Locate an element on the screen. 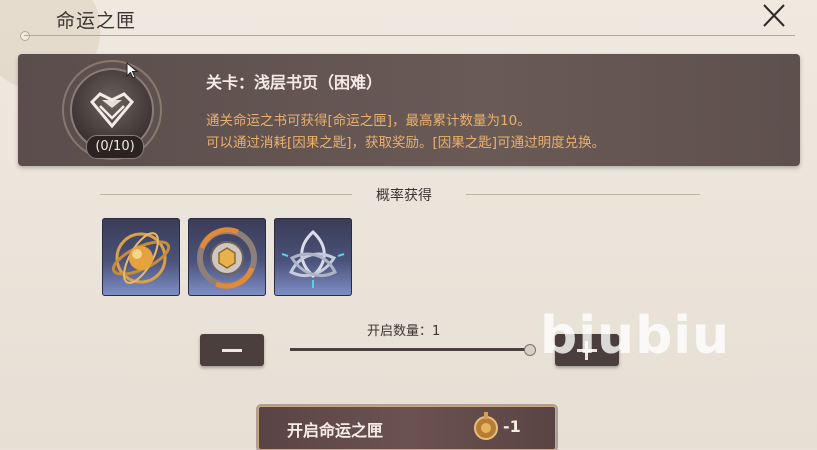 This screenshot has width=817, height=450. close-icon is located at coordinates (774, 15).